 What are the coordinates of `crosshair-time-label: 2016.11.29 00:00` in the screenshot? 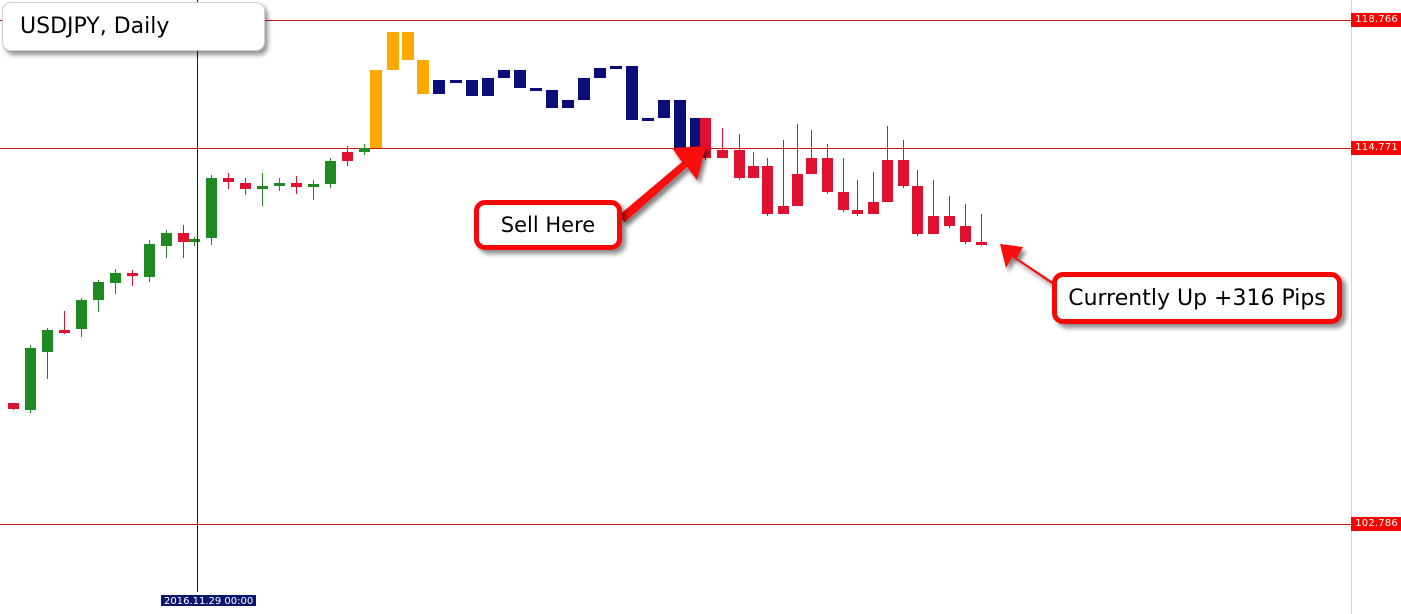 It's located at (209, 600).